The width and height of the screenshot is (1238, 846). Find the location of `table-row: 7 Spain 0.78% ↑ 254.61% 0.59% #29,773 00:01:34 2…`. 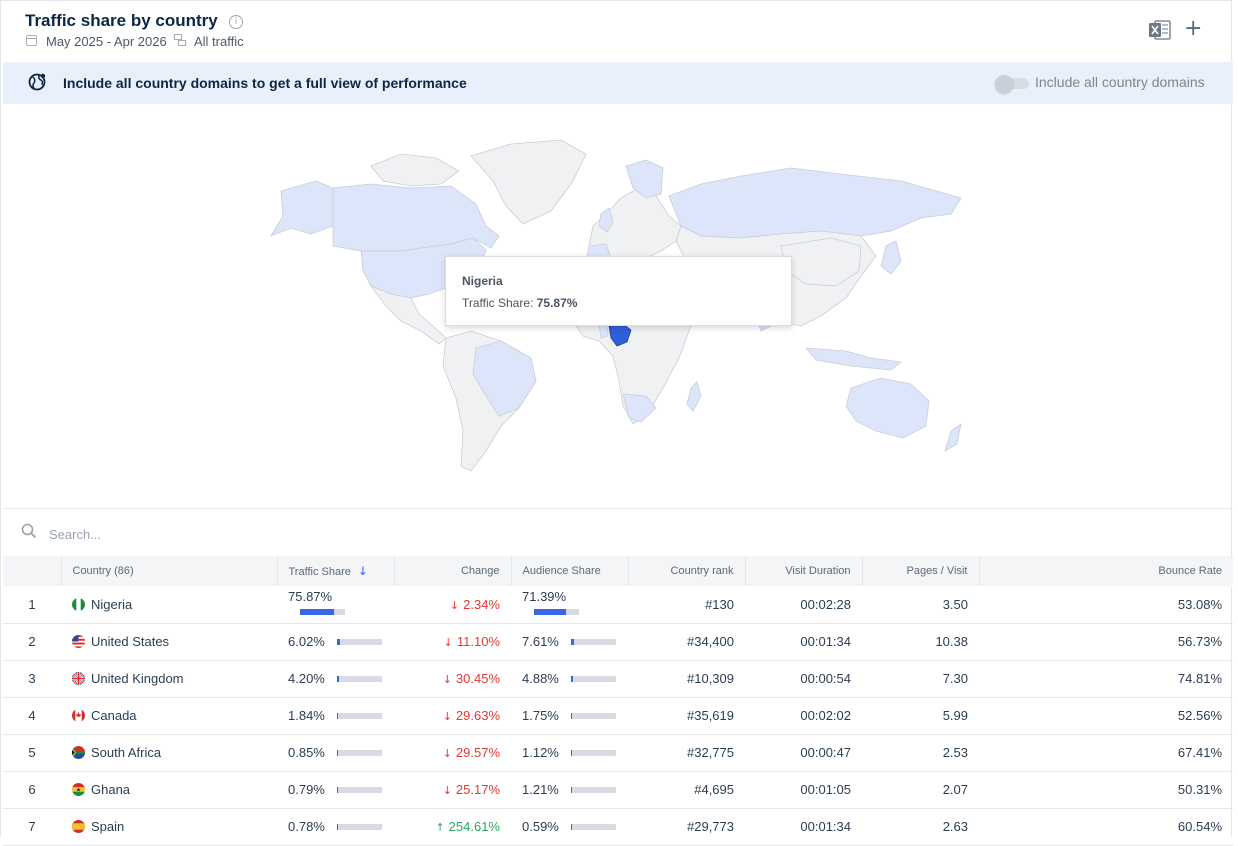

table-row: 7 Spain 0.78% ↑ 254.61% 0.59% #29,773 00:01:34 2… is located at coordinates (618, 827).